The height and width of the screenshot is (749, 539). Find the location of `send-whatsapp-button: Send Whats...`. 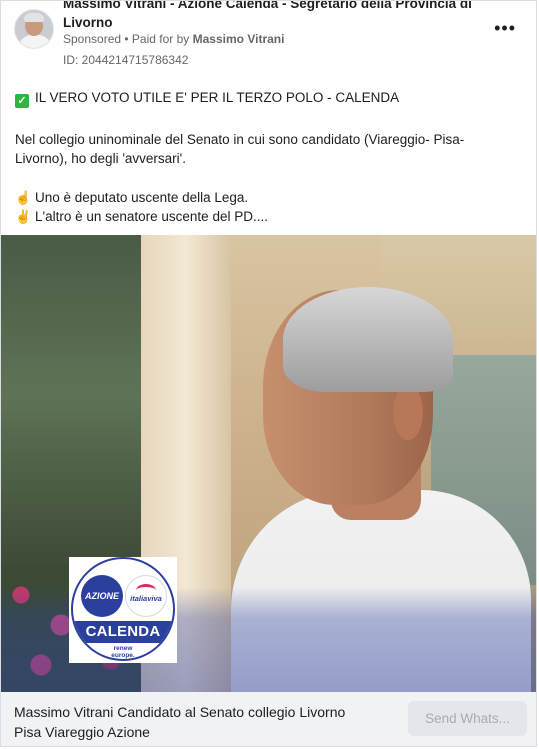

send-whatsapp-button: Send Whats... is located at coordinates (467, 718).